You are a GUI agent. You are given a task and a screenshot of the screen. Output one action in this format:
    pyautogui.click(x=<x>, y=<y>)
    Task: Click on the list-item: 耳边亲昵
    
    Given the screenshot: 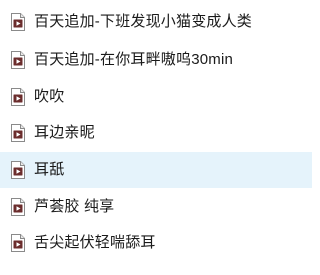 What is the action you would take?
    pyautogui.click(x=156, y=133)
    